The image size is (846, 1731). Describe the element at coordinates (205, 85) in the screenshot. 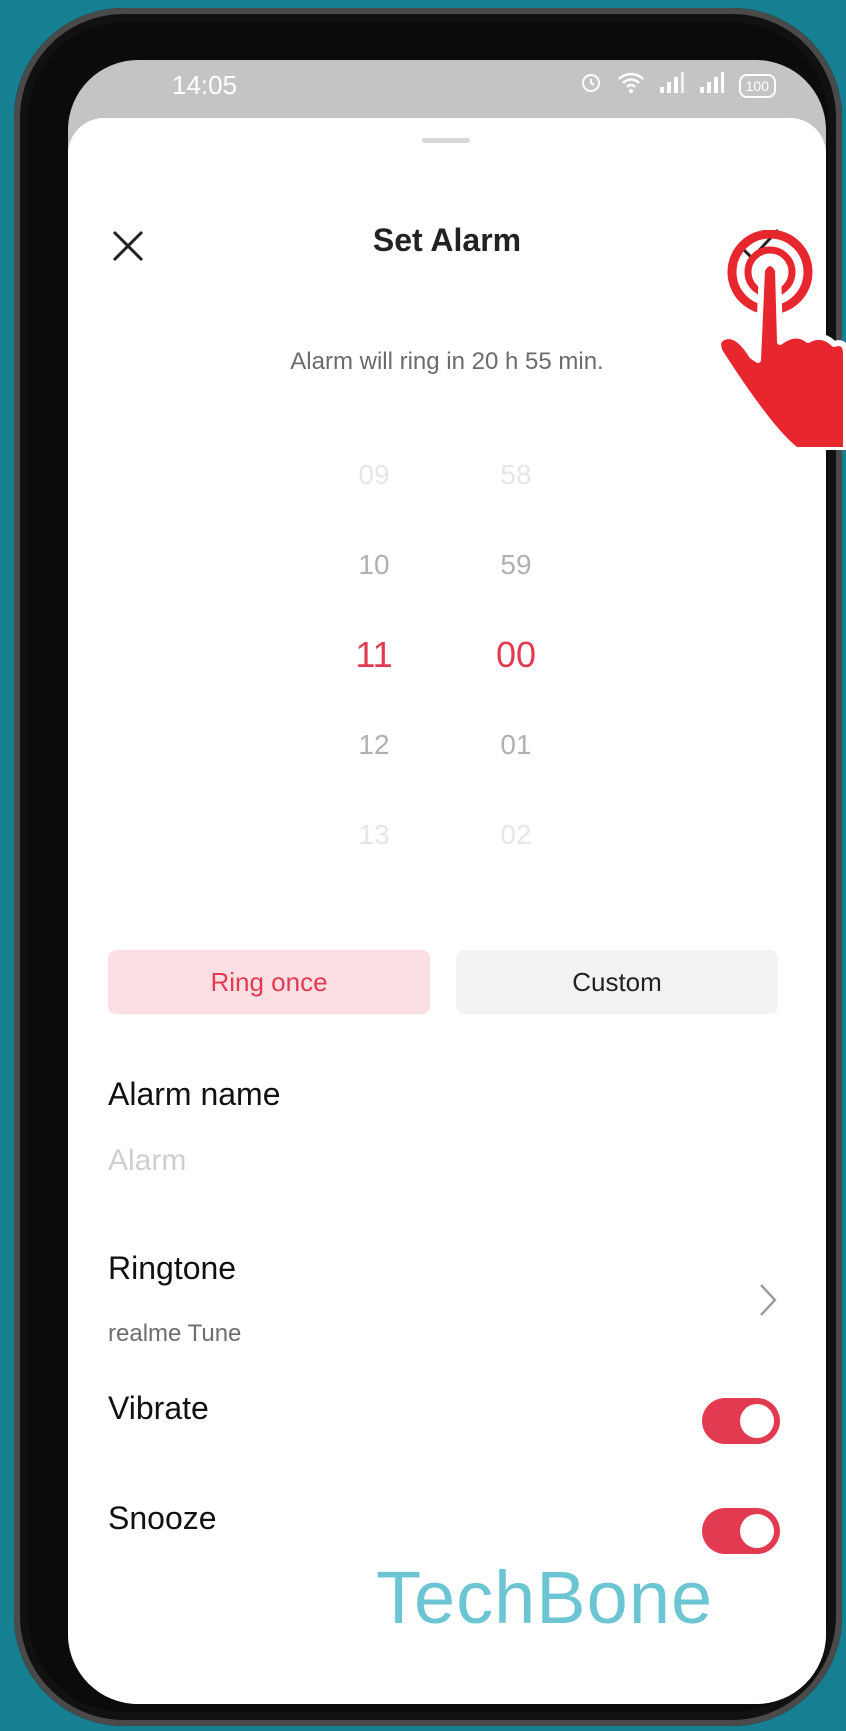

I see `status-time: 14:05` at that location.